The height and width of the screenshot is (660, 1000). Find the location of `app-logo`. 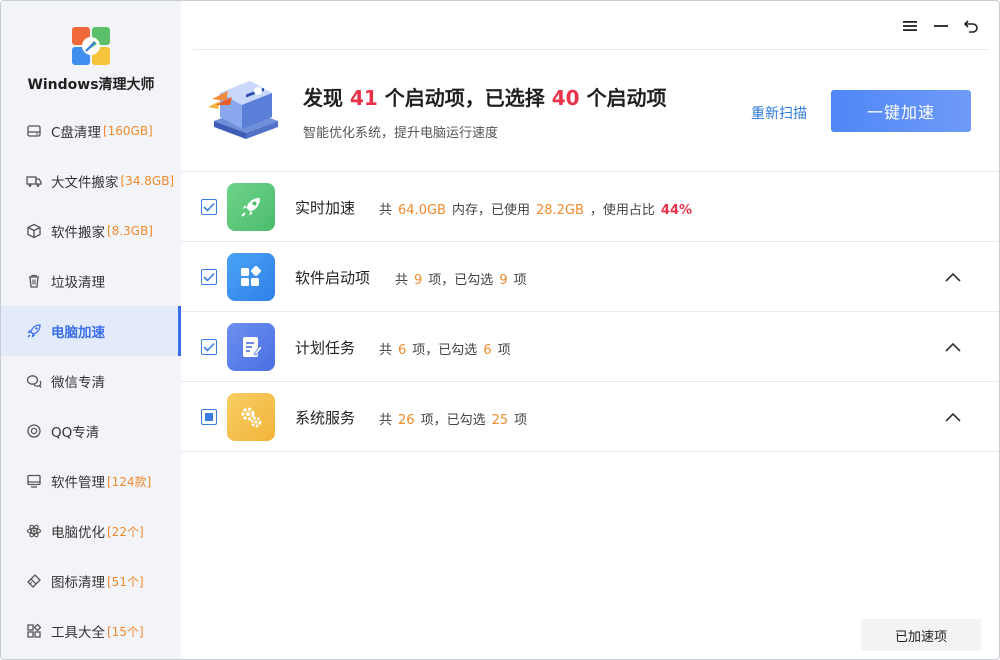

app-logo is located at coordinates (91, 46).